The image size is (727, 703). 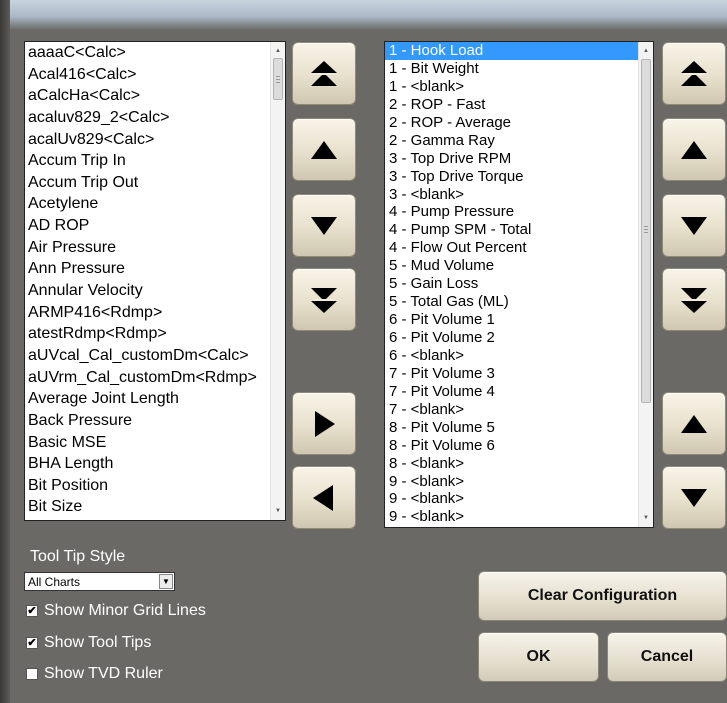 What do you see at coordinates (103, 673) in the screenshot?
I see `tvd-ruler-label: Show TVD Ruler` at bounding box center [103, 673].